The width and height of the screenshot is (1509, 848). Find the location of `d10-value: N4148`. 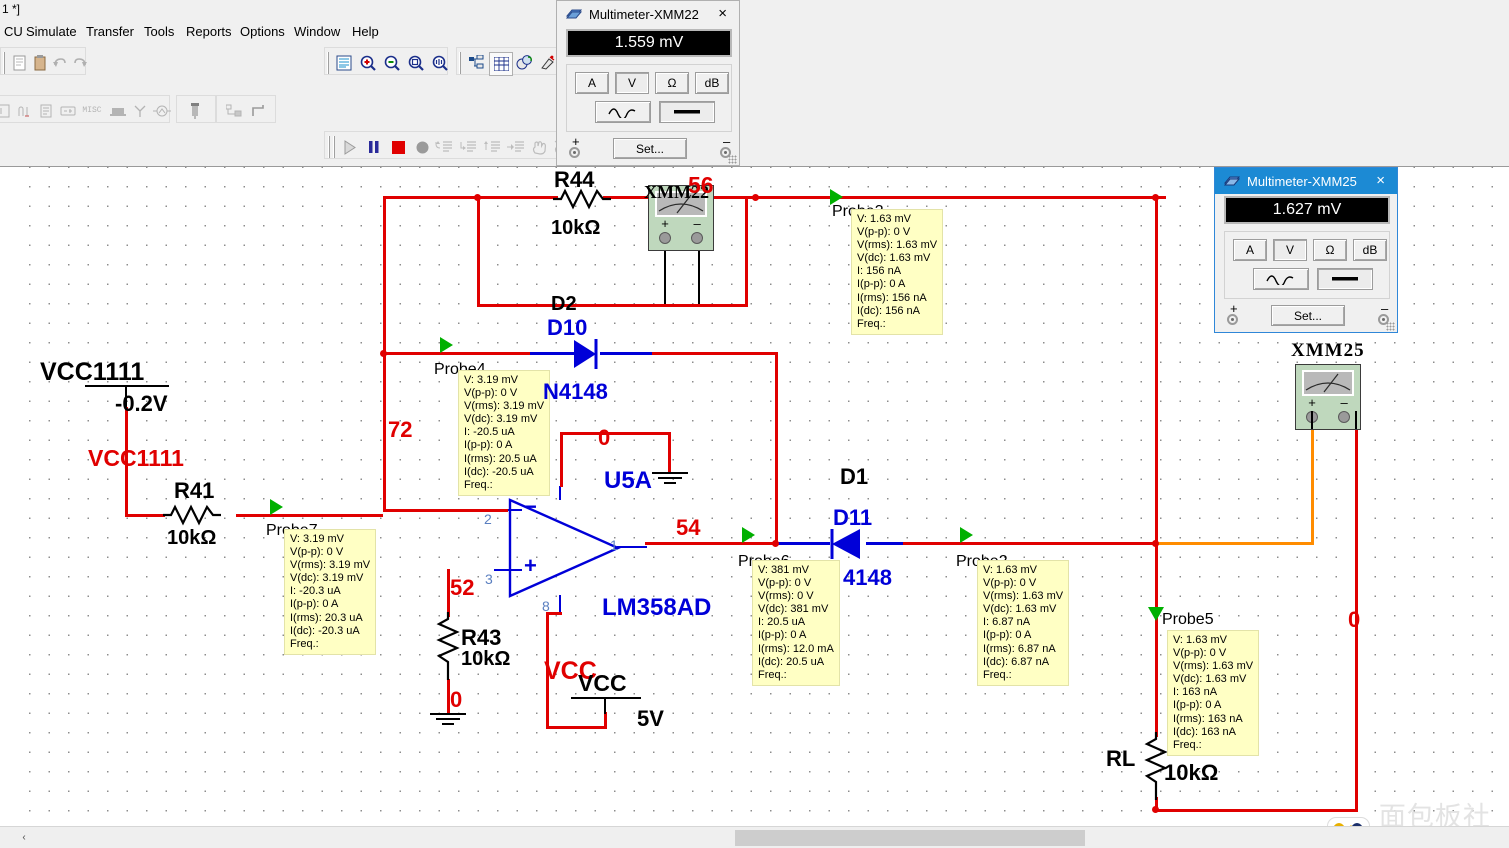

d10-value: N4148 is located at coordinates (575, 391).